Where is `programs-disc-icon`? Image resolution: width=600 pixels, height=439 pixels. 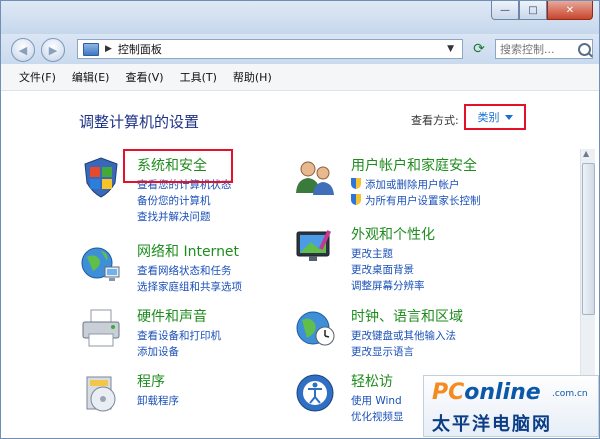 programs-disc-icon is located at coordinates (101, 394).